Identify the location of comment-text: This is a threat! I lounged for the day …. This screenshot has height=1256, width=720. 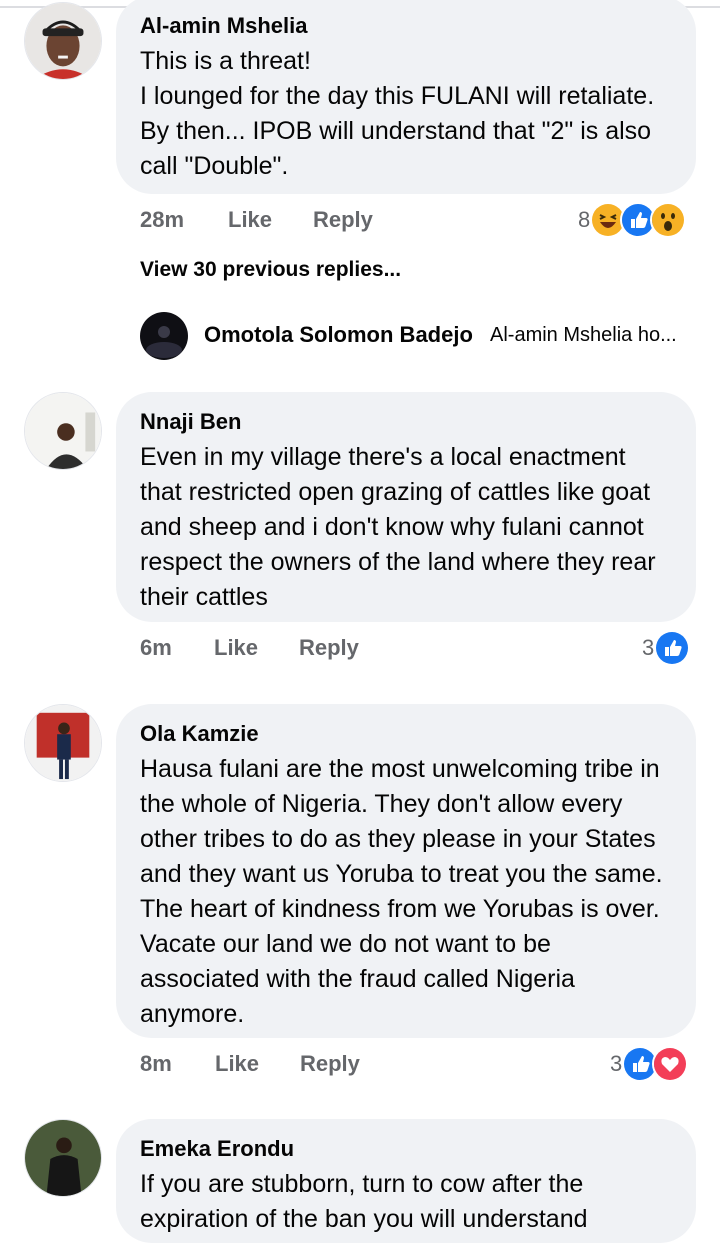
(397, 113).